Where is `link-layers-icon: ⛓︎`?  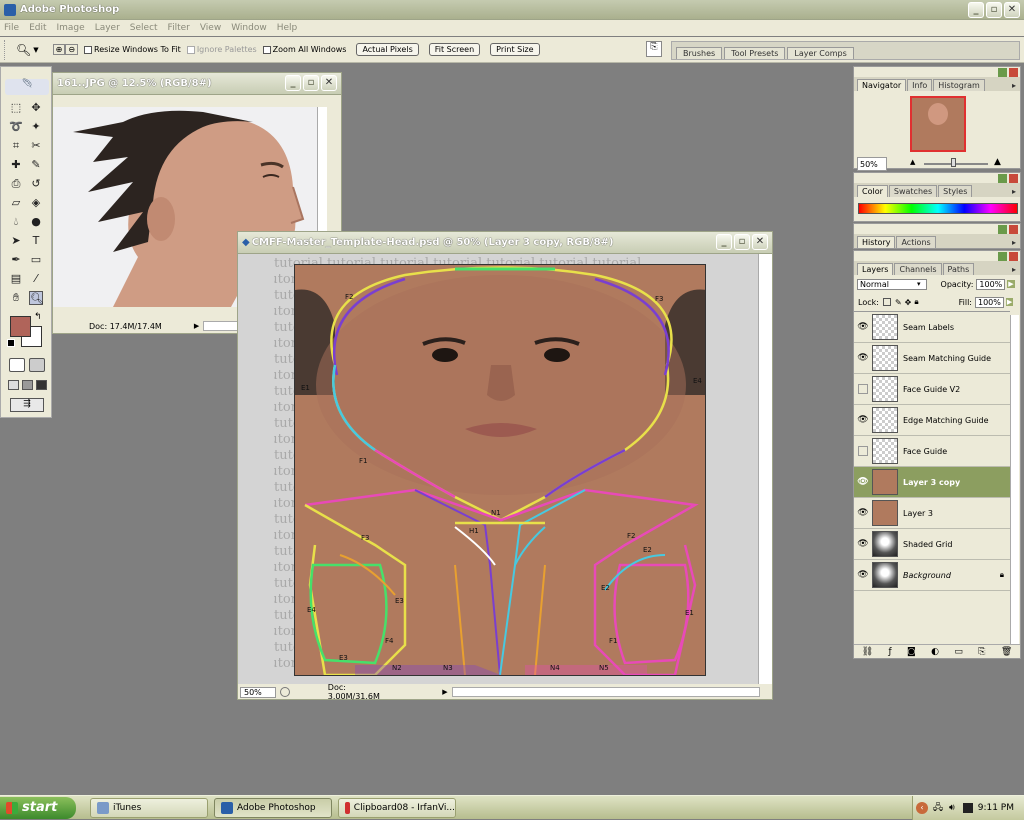
link-layers-icon: ⛓︎ is located at coordinates (867, 652).